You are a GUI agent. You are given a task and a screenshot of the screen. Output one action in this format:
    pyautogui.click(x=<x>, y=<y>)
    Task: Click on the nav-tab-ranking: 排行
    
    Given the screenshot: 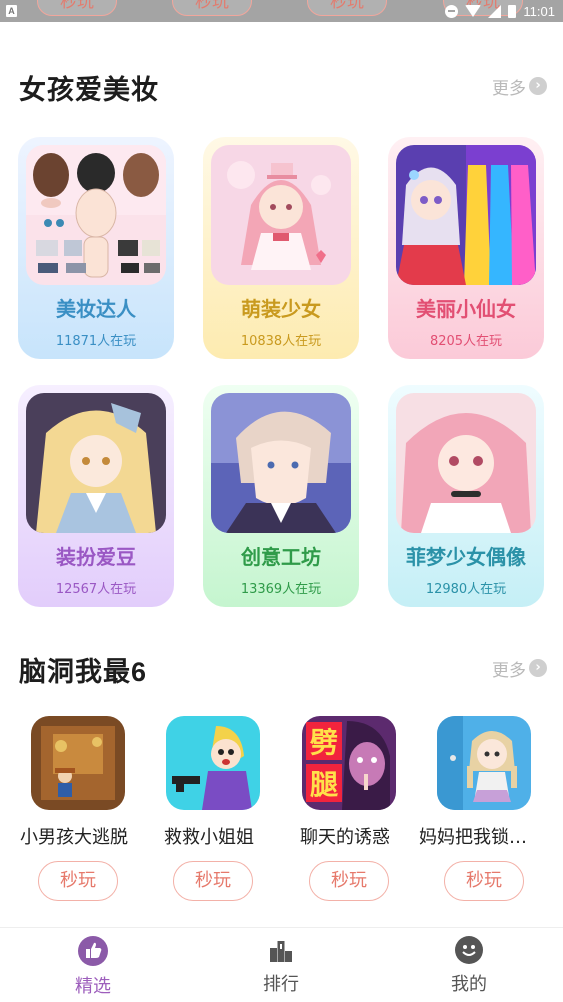 What is the action you would take?
    pyautogui.click(x=281, y=966)
    